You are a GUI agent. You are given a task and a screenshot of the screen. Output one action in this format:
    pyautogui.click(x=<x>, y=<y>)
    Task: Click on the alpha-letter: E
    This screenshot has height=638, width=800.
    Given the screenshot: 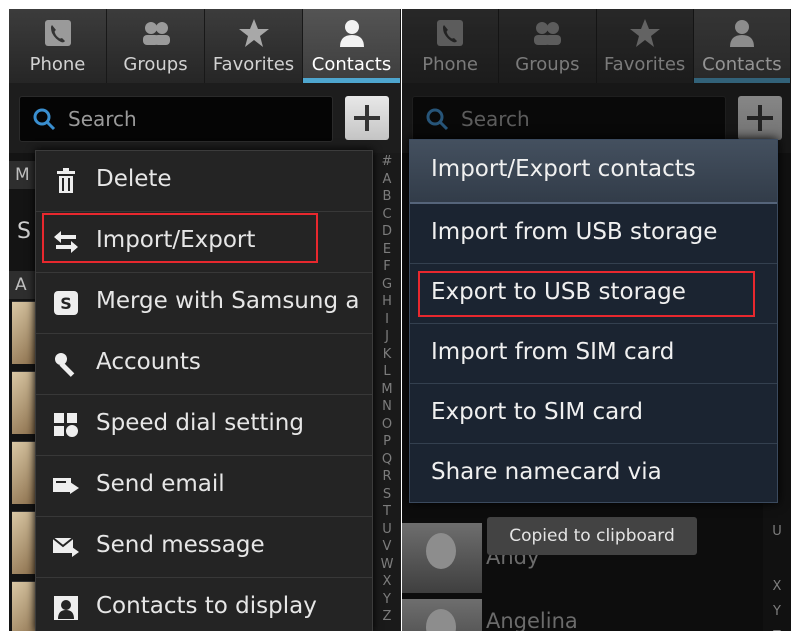 What is the action you would take?
    pyautogui.click(x=387, y=250)
    